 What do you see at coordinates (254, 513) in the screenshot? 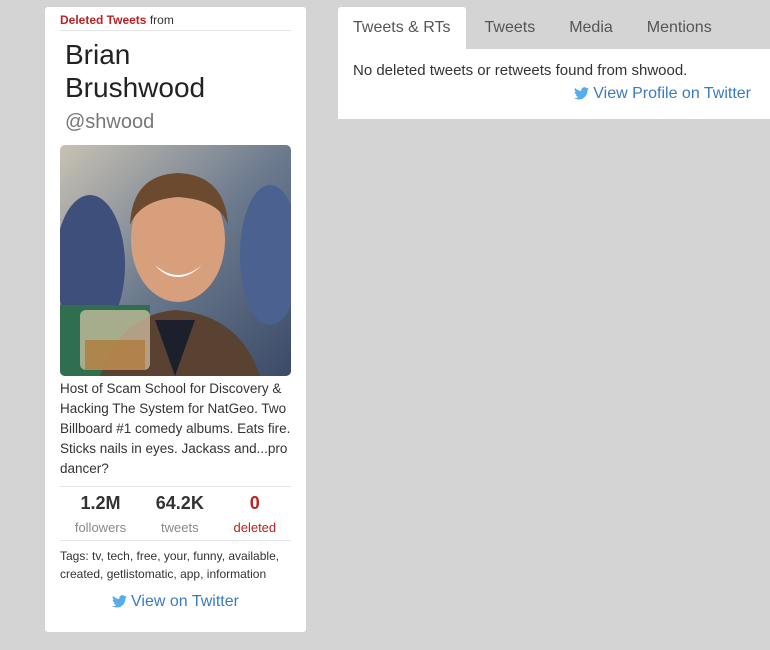
I see `deleted-stat: 0 deleted` at bounding box center [254, 513].